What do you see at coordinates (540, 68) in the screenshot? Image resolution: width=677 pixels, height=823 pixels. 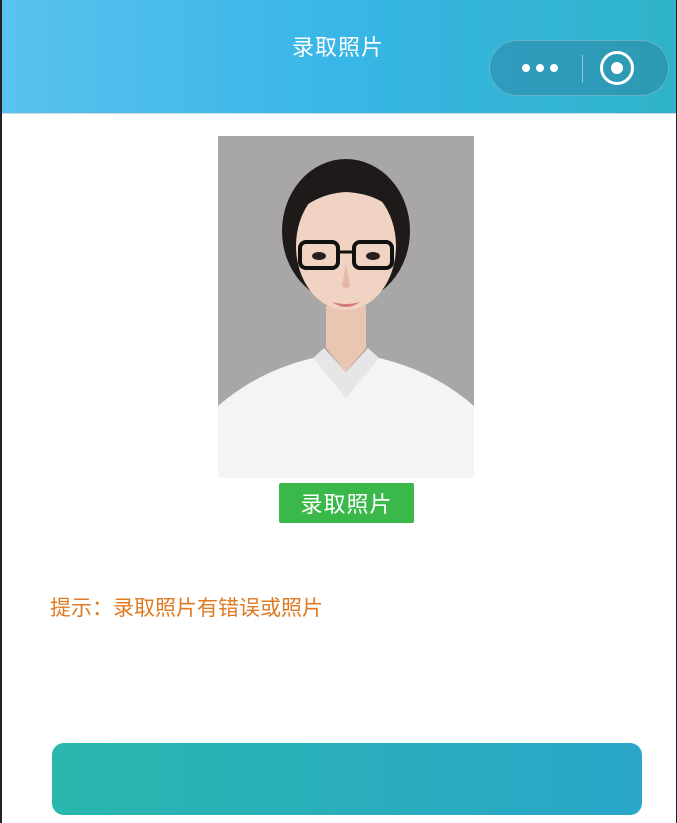 I see `more-dots-icon` at bounding box center [540, 68].